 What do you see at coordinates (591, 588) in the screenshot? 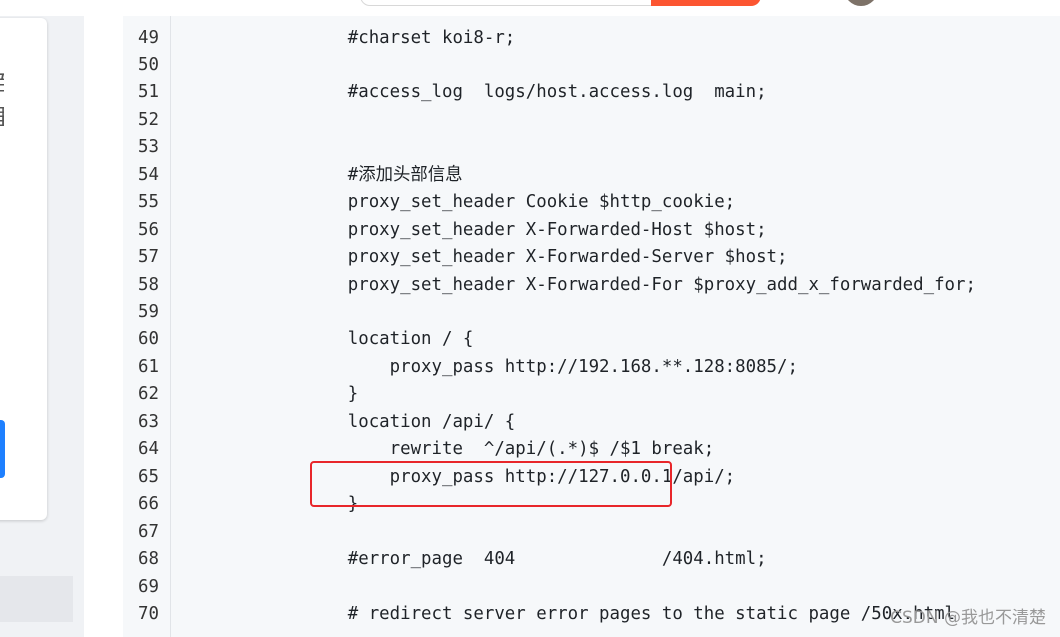
I see `code-line: 69` at bounding box center [591, 588].